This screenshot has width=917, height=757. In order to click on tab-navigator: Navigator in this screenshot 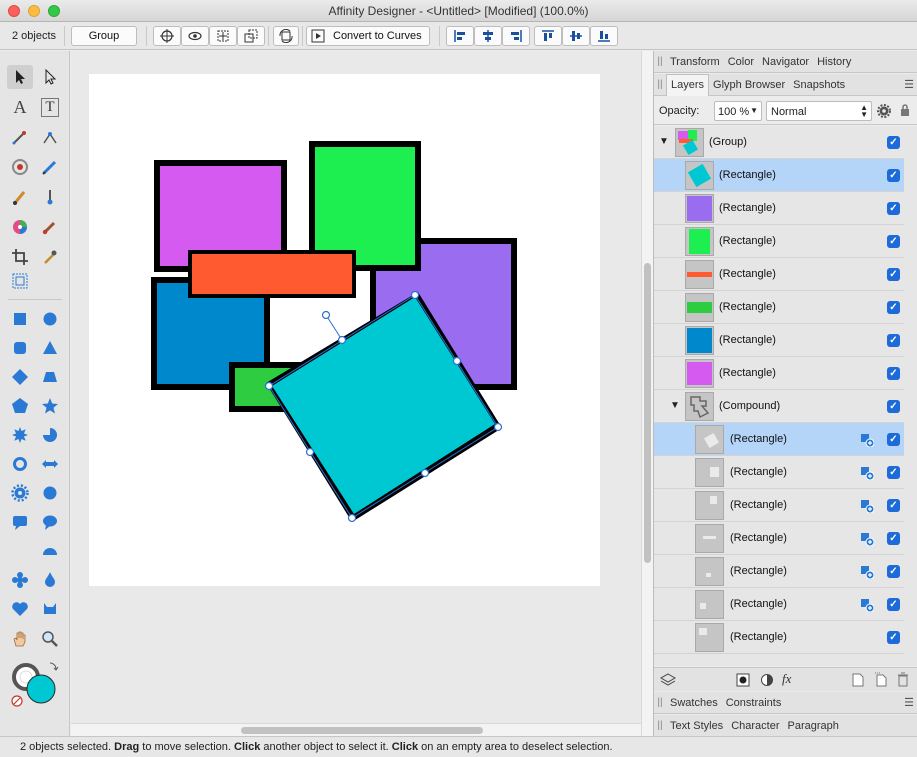, I will do `click(785, 62)`.